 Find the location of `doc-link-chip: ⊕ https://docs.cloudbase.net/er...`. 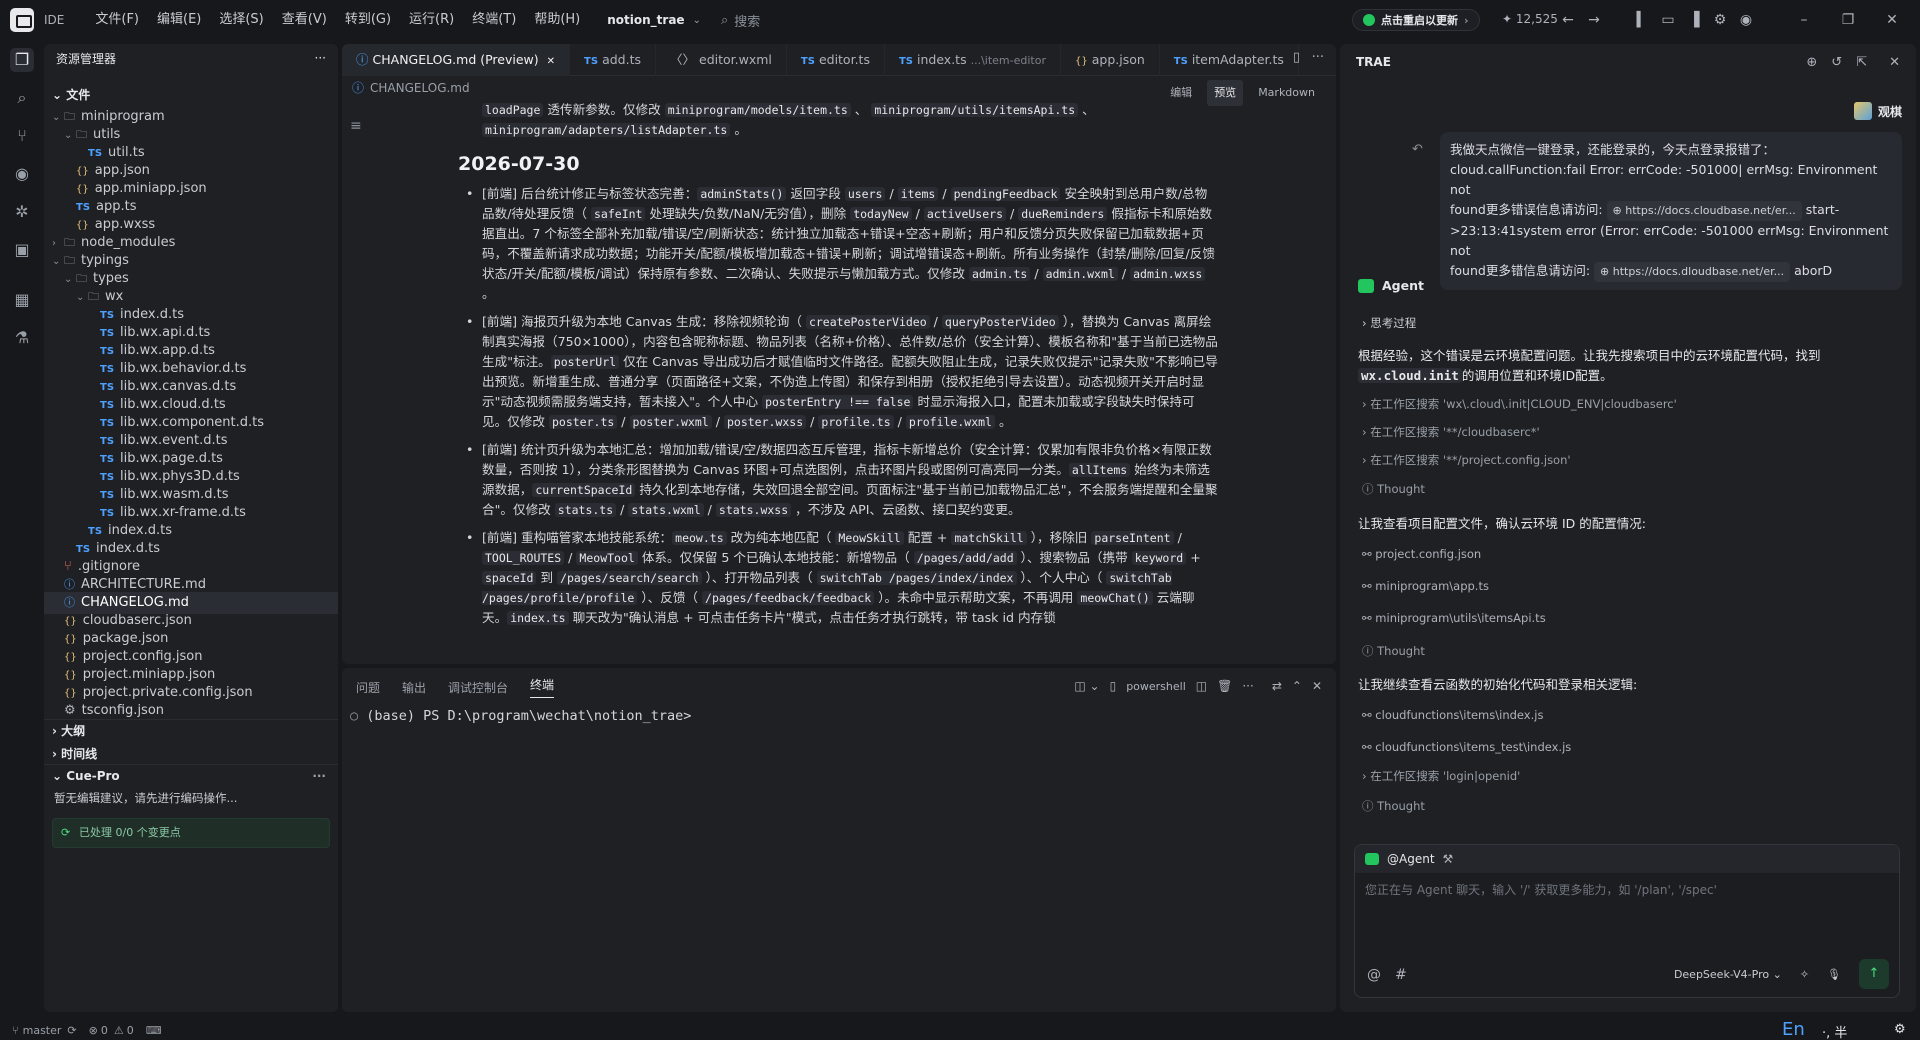

doc-link-chip: ⊕ https://docs.cloudbase.net/er... is located at coordinates (1704, 211).